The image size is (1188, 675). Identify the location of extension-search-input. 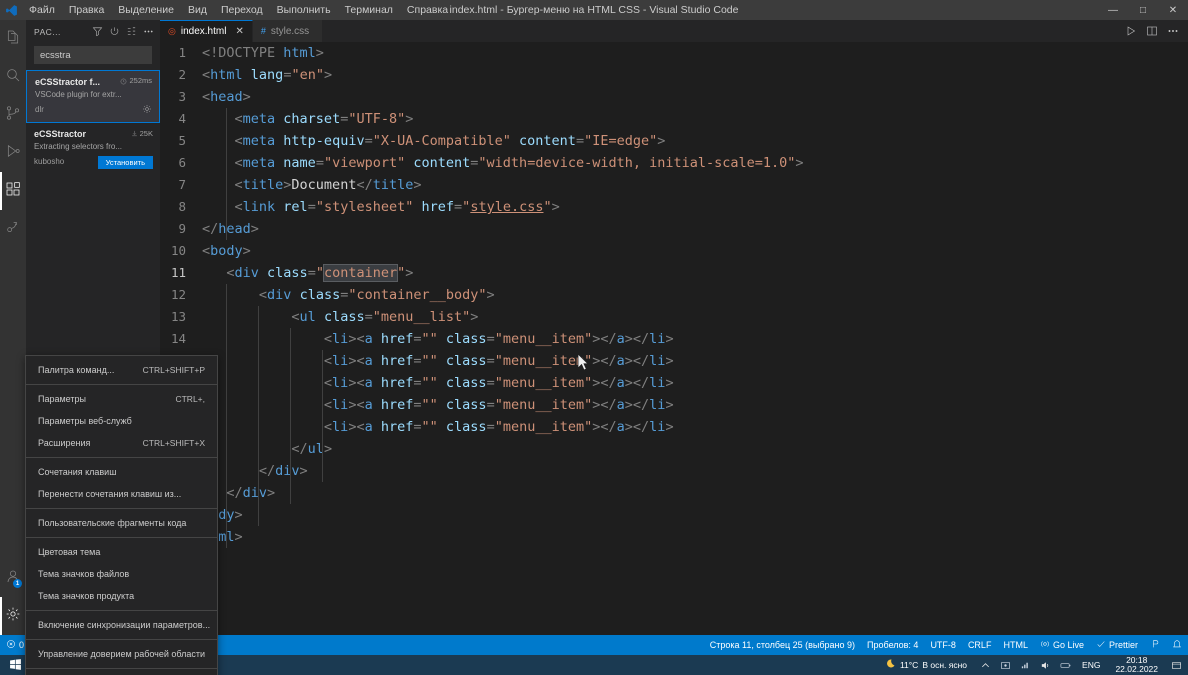
(93, 55).